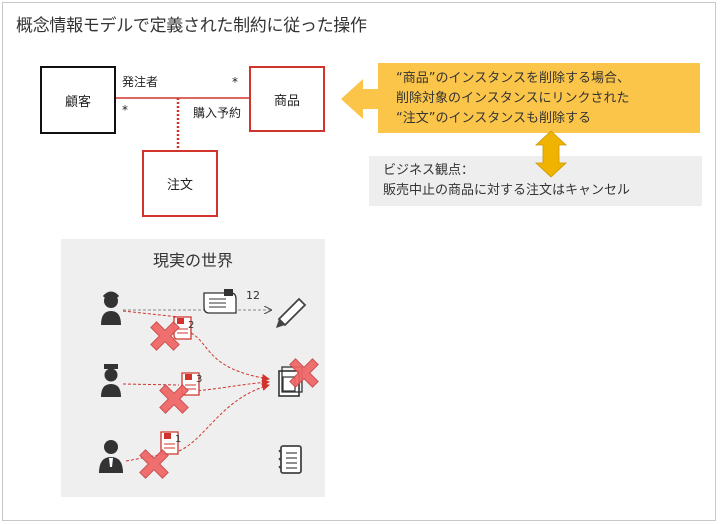 The height and width of the screenshot is (525, 720). I want to click on order-number: 3, so click(199, 379).